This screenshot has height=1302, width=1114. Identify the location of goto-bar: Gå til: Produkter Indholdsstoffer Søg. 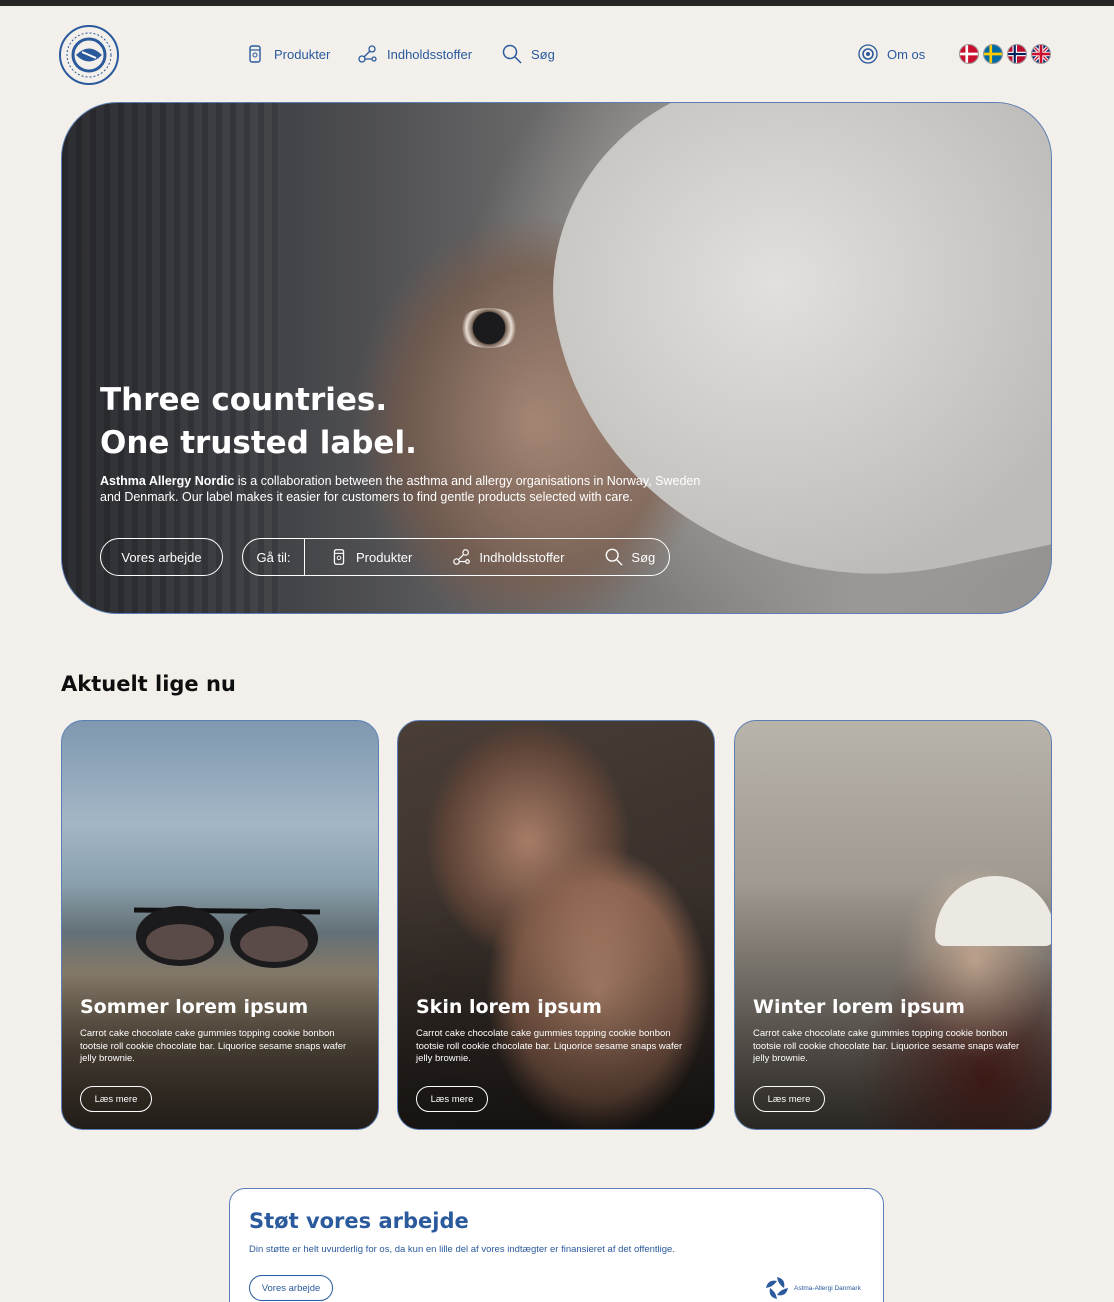
(456, 557).